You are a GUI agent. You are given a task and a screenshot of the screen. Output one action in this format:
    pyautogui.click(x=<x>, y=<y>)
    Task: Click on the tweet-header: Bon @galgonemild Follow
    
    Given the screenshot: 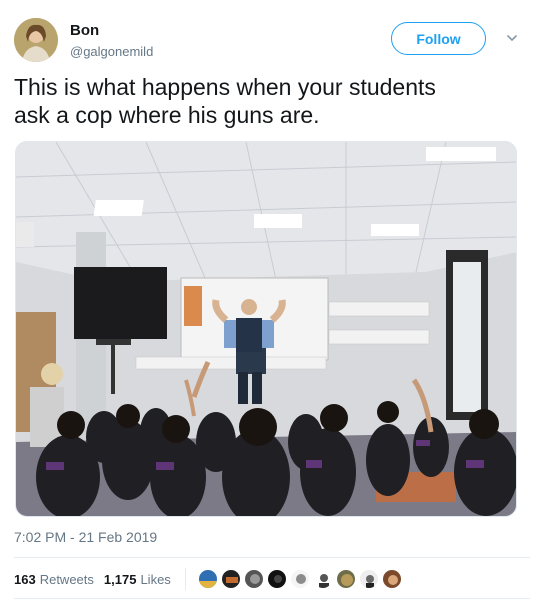 What is the action you would take?
    pyautogui.click(x=272, y=40)
    